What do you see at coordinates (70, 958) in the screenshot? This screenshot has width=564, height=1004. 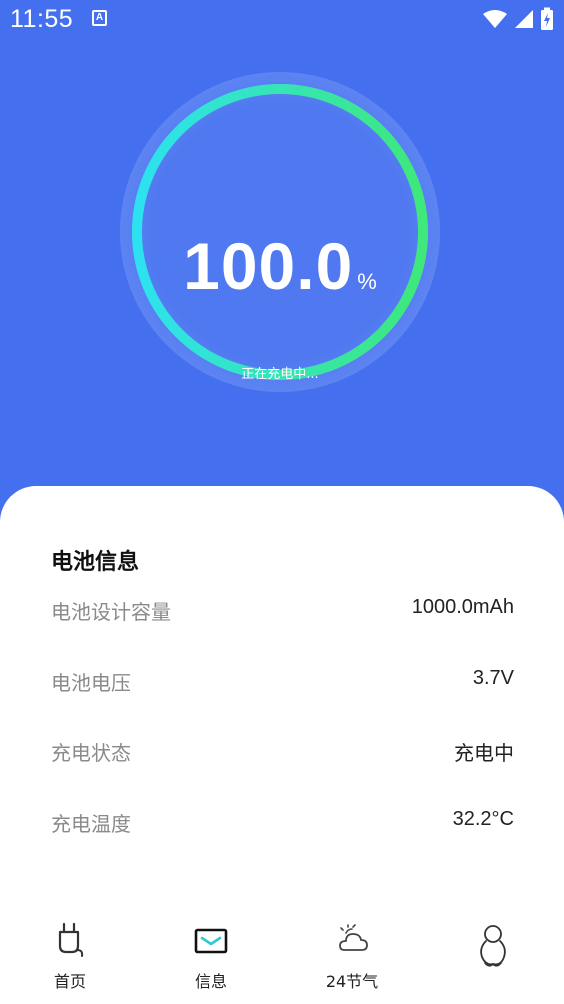 I see `tab-home: 首页` at bounding box center [70, 958].